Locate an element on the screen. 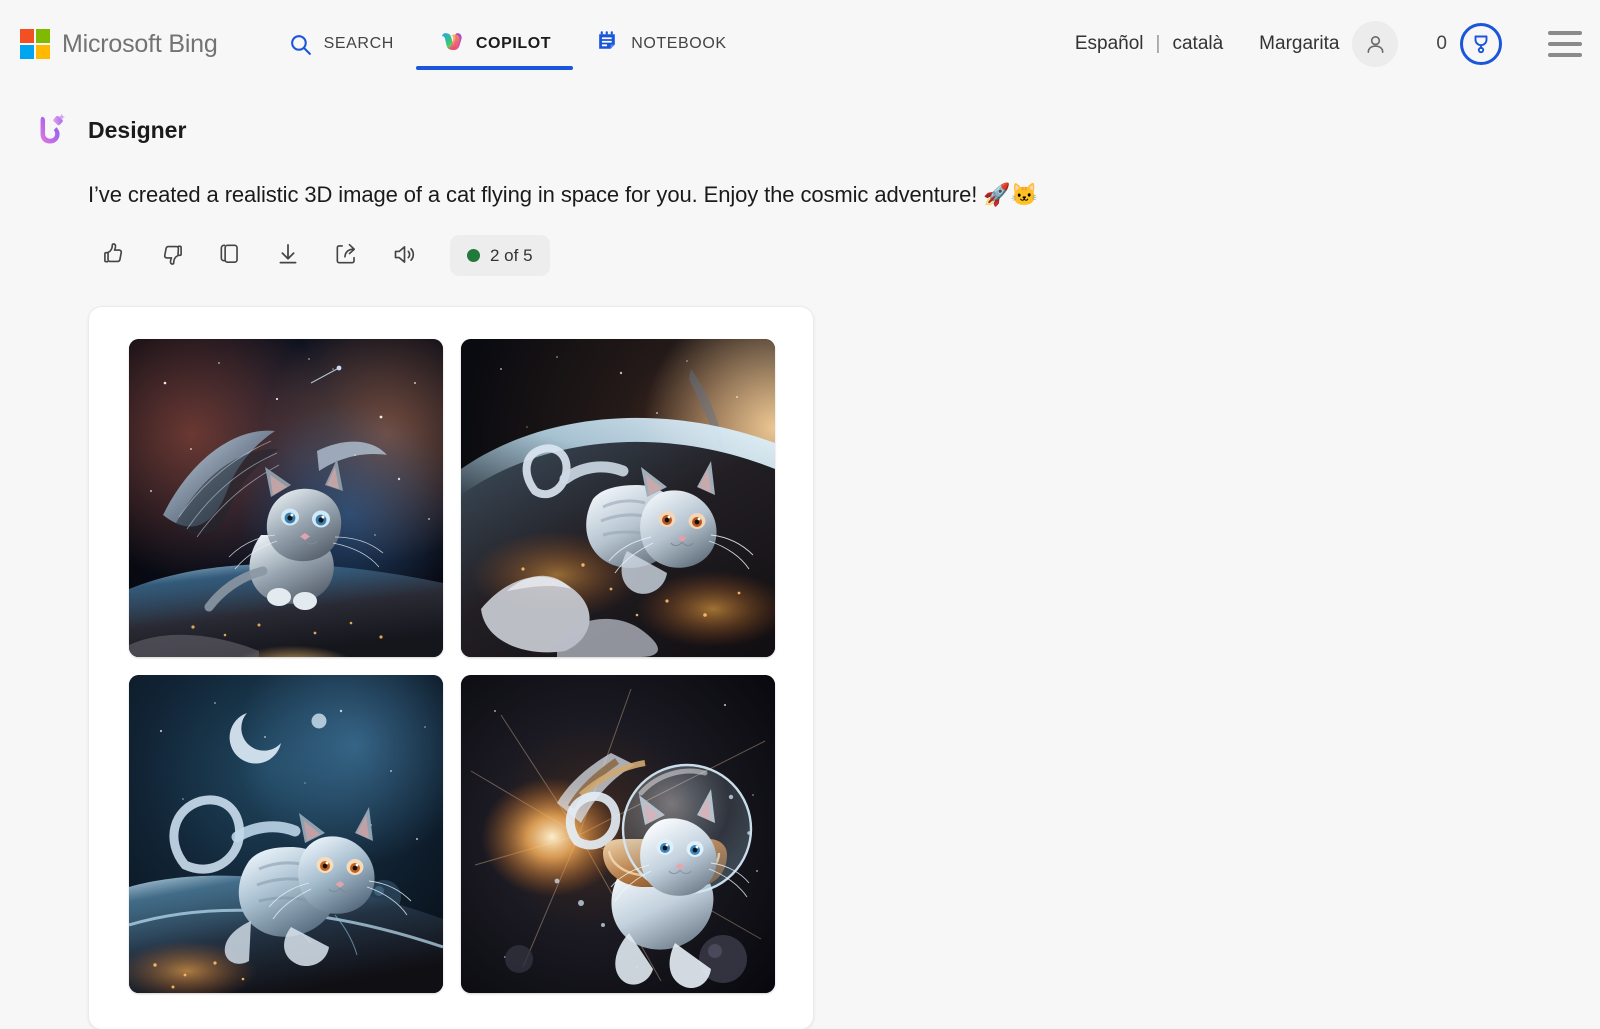  tab-copilot-label: COPILOT is located at coordinates (513, 43).